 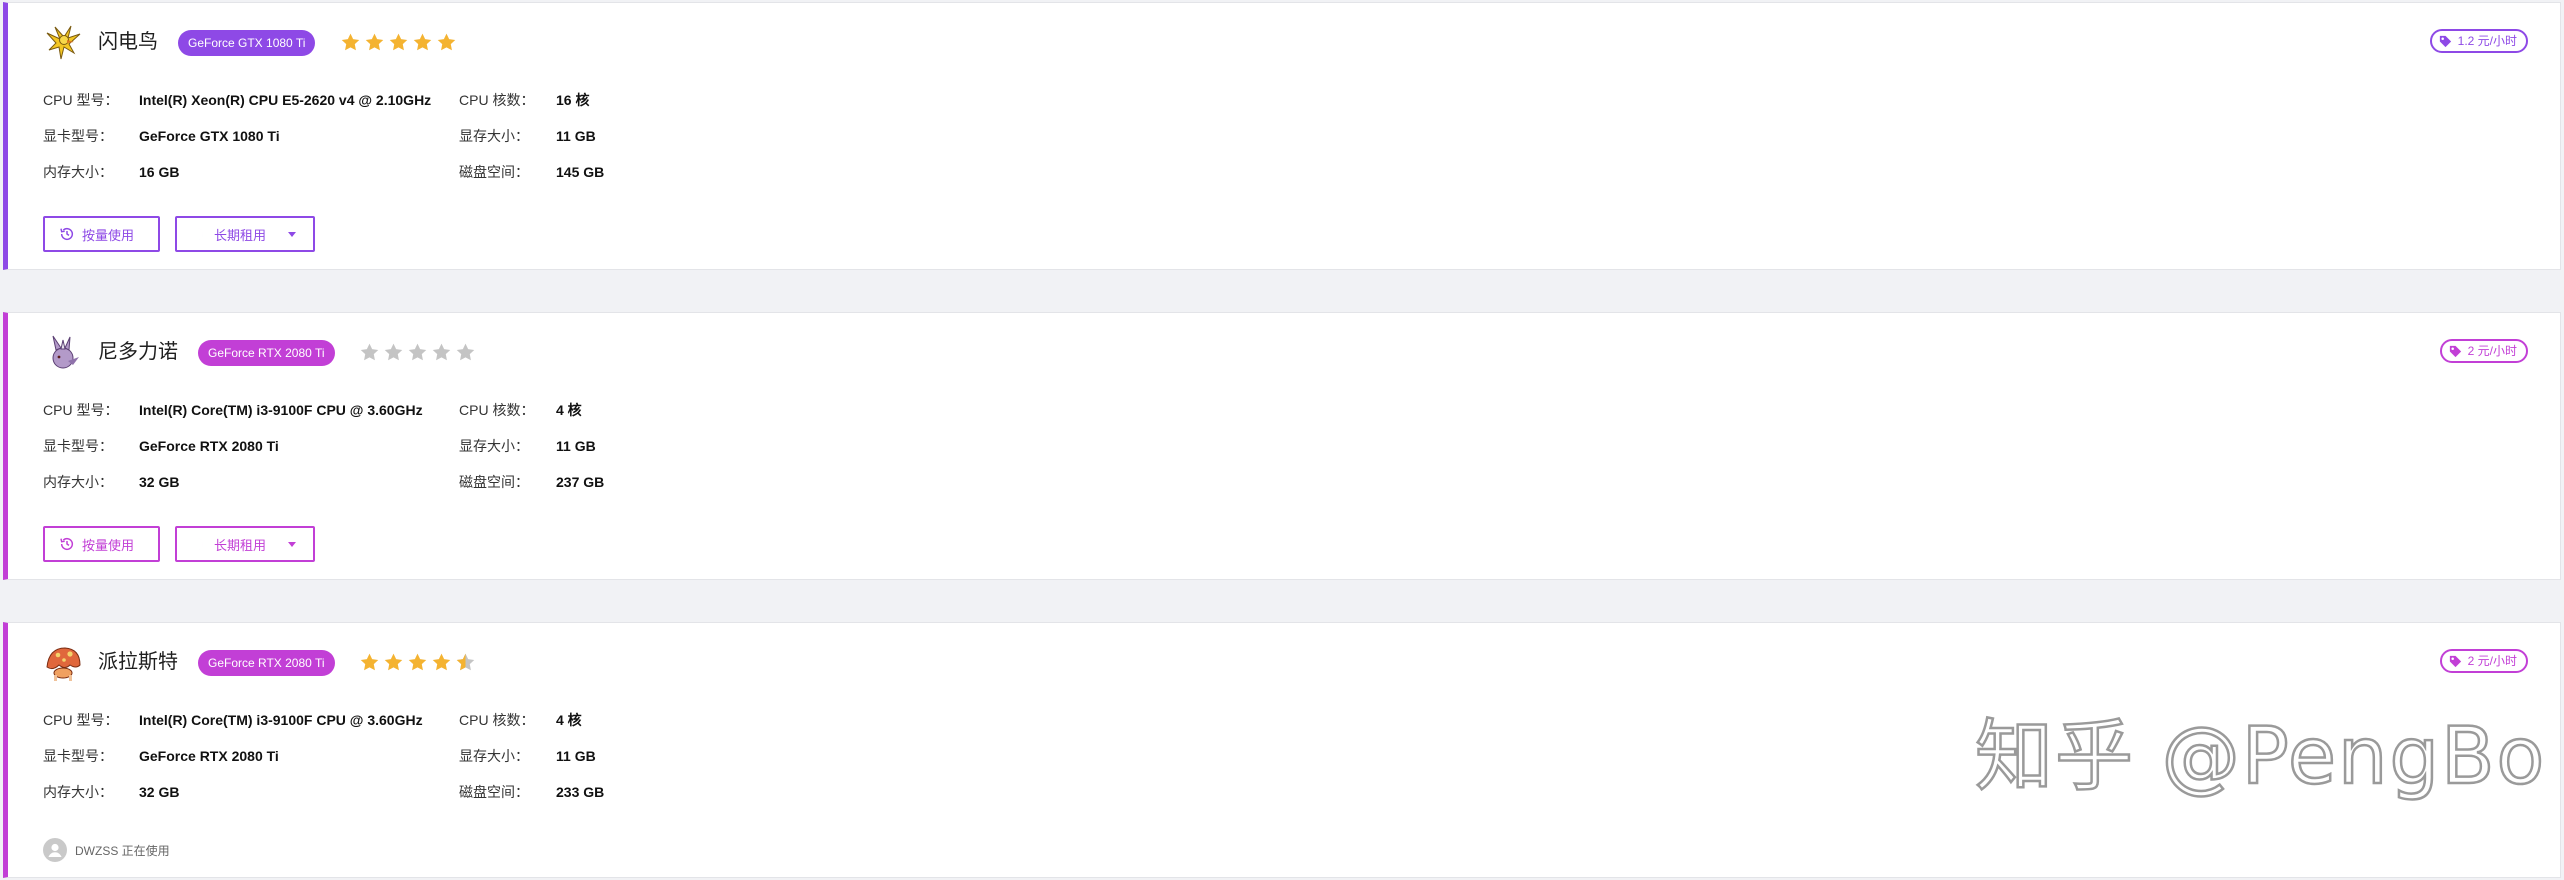 I want to click on price-tag: 1.2 元/小时, so click(x=2478, y=41).